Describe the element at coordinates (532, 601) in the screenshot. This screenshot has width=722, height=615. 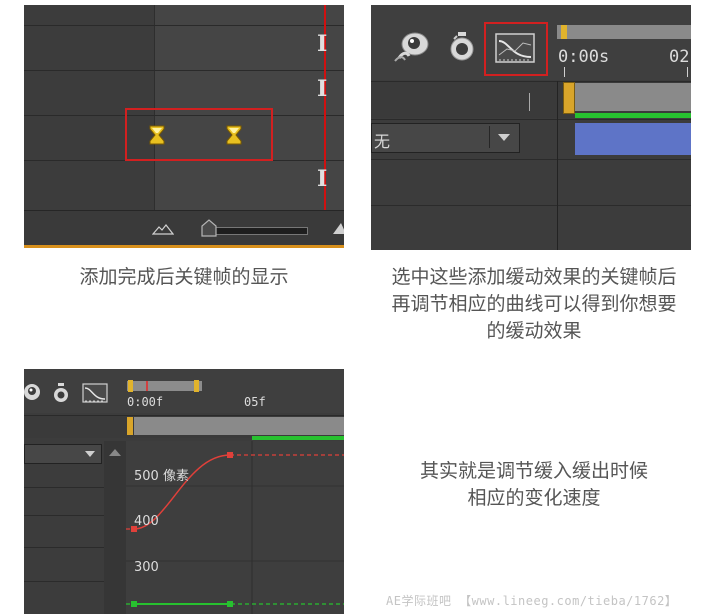
I see `watermark: AE学际班吧 【www.lineeg.com/tieba/1762】` at that location.